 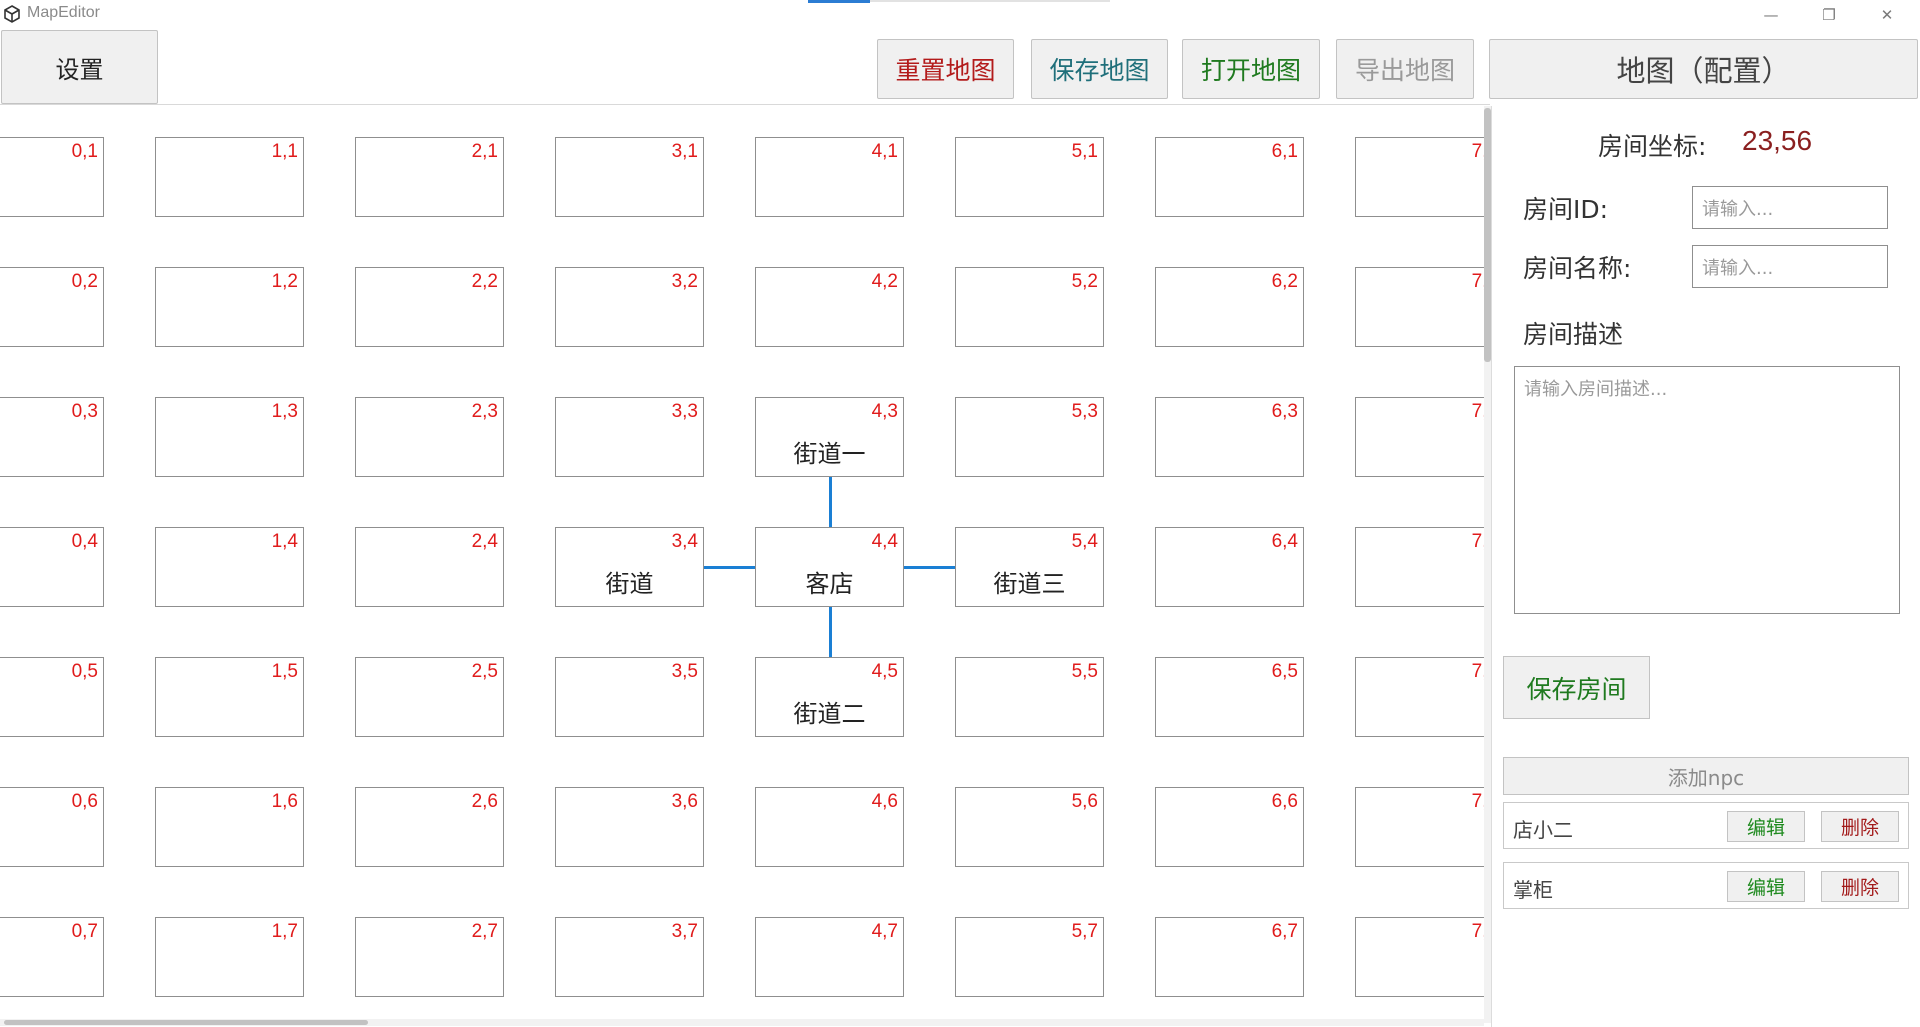 What do you see at coordinates (1419, 567) in the screenshot?
I see `map-room-cell: 7,4` at bounding box center [1419, 567].